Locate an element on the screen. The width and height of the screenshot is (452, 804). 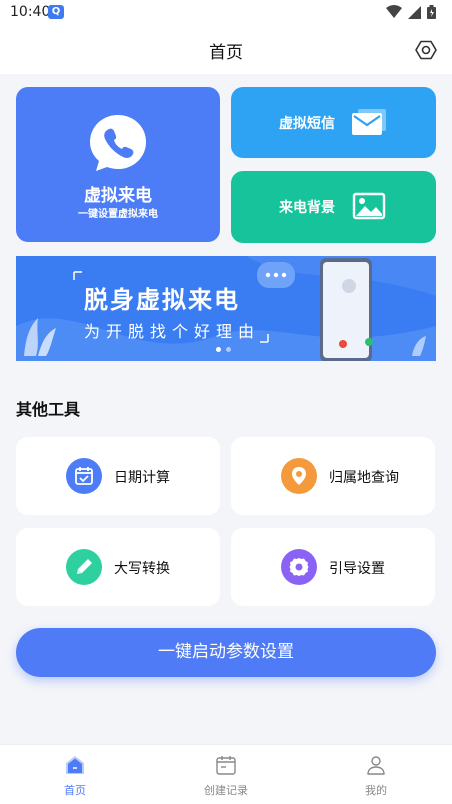
tool-date-calc: 日期计算 is located at coordinates (118, 476).